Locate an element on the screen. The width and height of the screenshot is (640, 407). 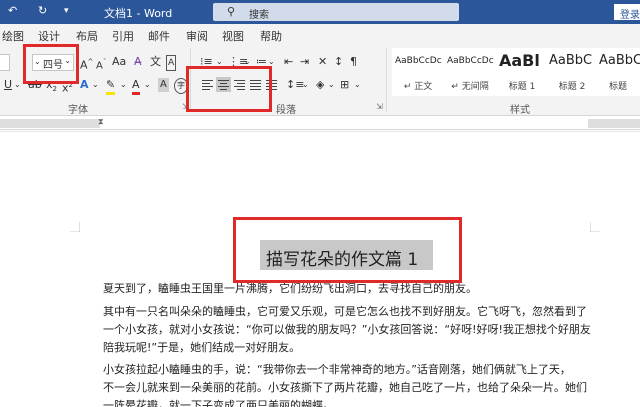
sort-icon: ↕ is located at coordinates (338, 62).